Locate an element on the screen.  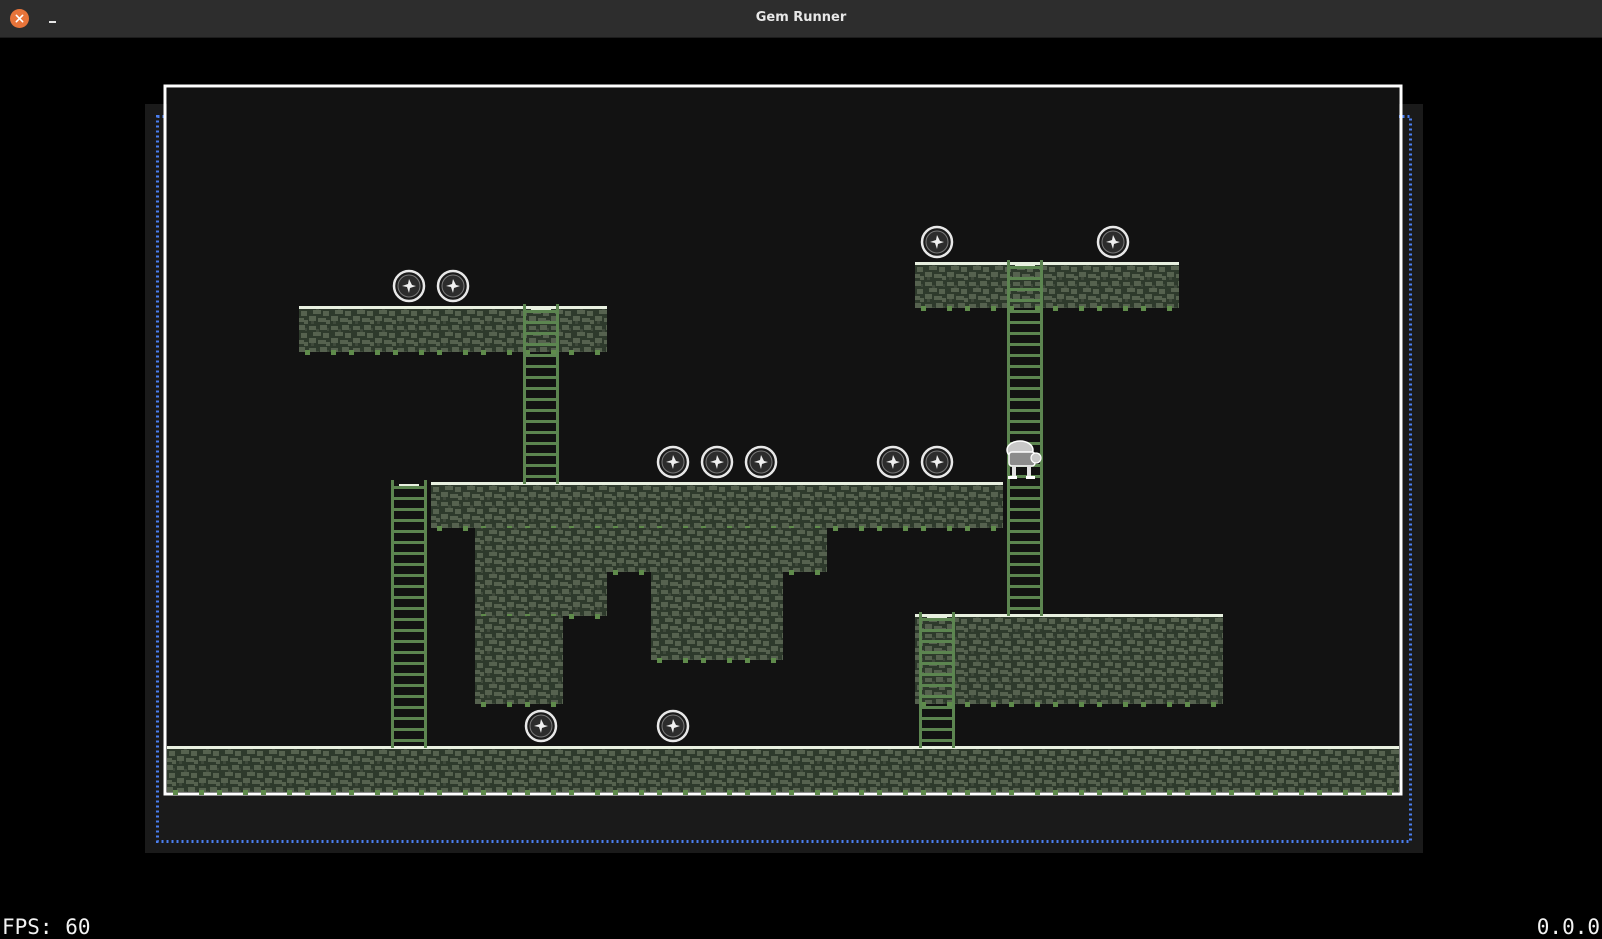
fps-counter: FPS: 60 is located at coordinates (46, 927).